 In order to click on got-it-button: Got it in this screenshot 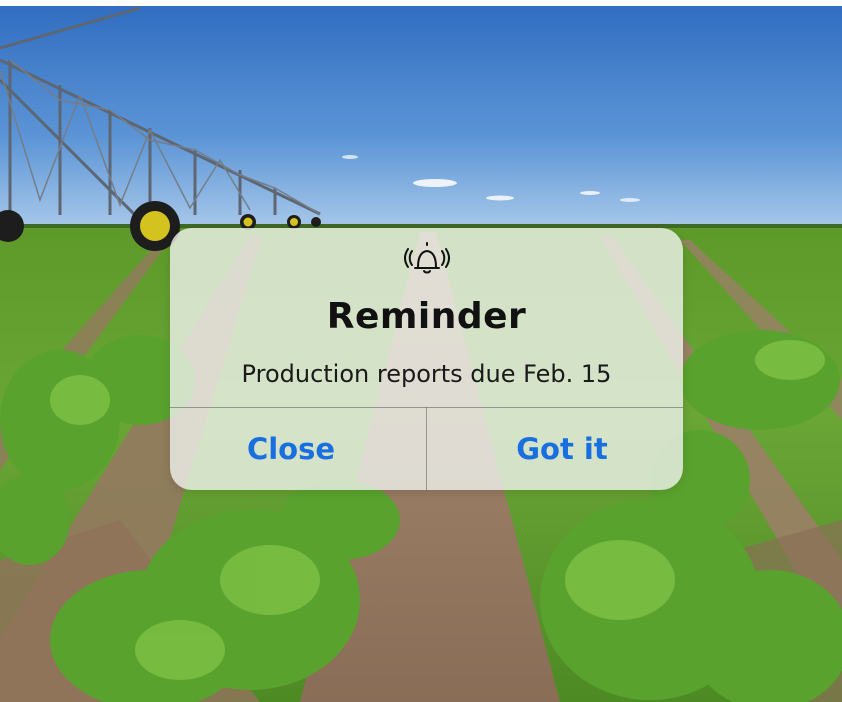, I will do `click(555, 449)`.